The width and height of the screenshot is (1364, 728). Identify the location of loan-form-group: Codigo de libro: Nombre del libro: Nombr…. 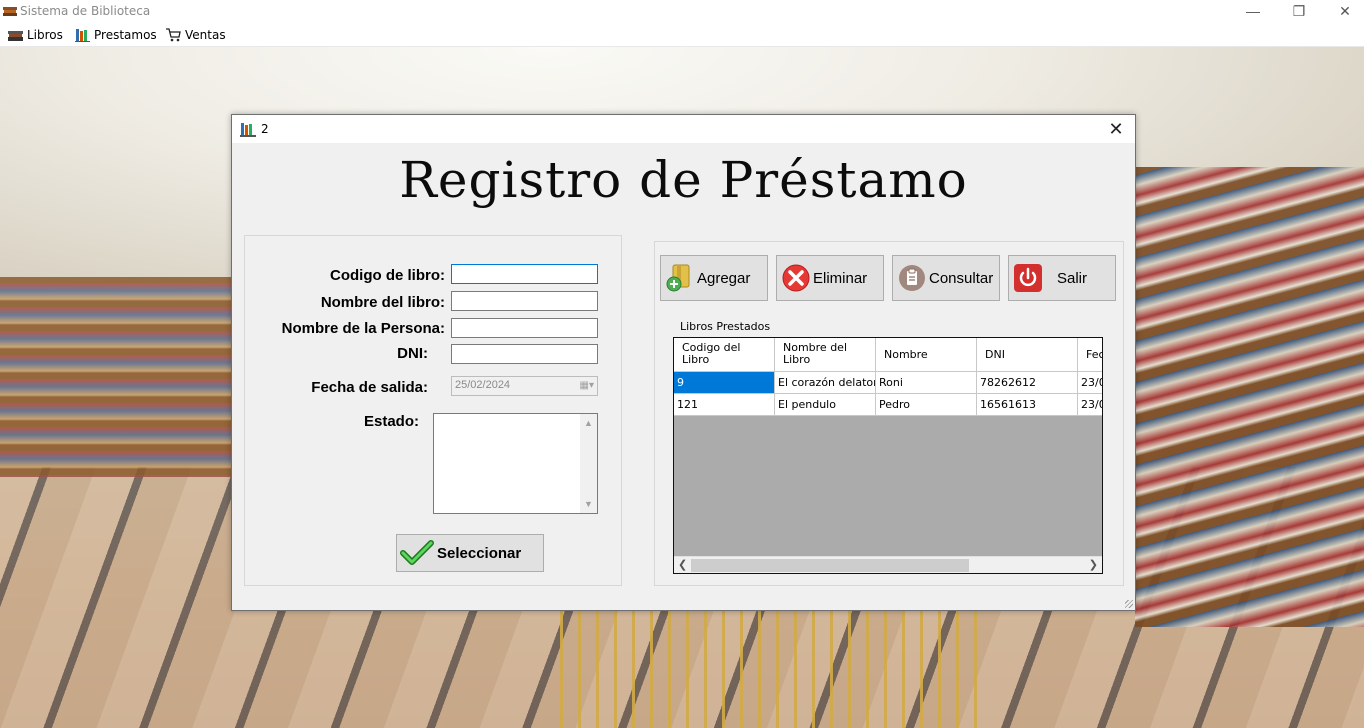
(433, 410).